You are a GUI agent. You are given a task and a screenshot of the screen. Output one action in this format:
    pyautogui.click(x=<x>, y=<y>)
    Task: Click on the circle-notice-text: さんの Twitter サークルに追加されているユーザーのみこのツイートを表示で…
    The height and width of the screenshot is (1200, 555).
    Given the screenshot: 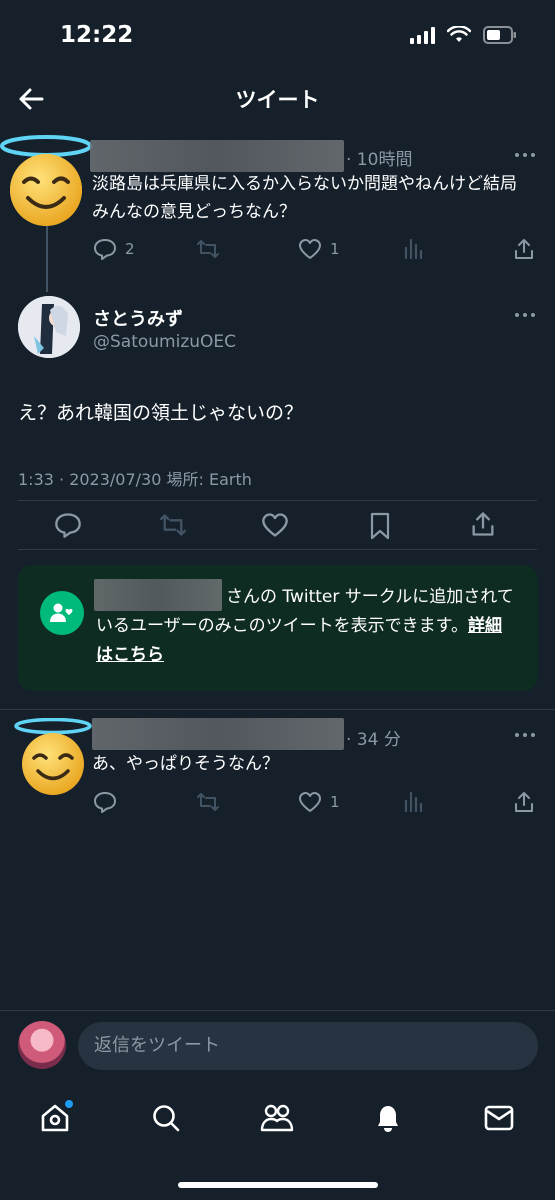 What is the action you would take?
    pyautogui.click(x=306, y=626)
    